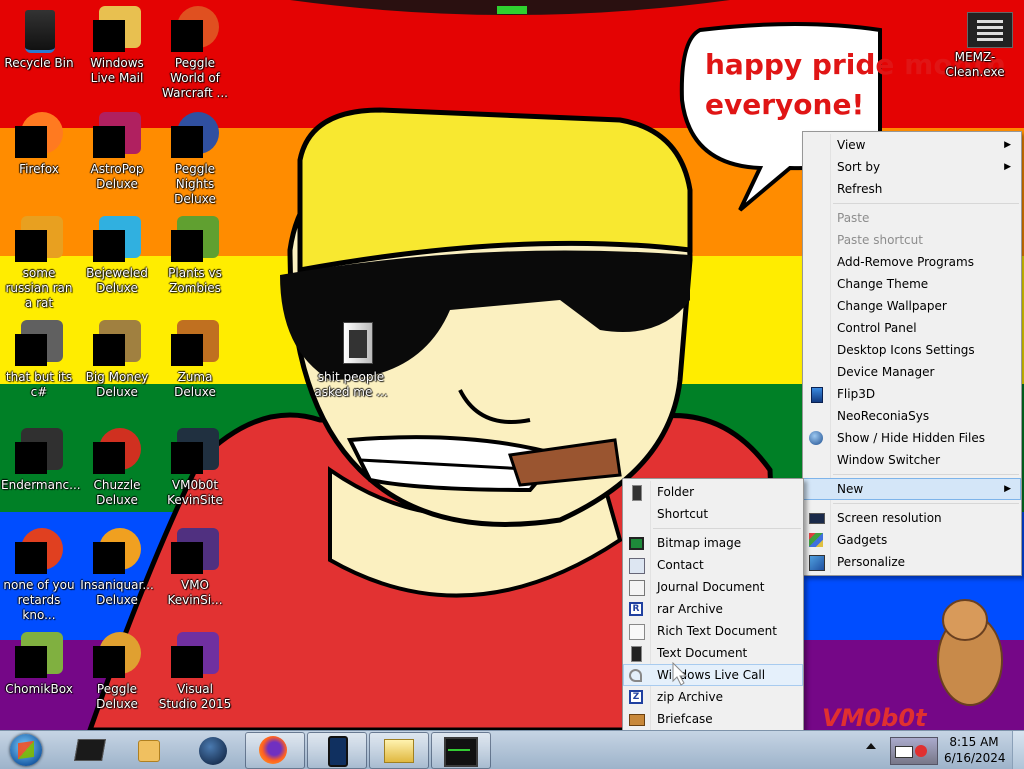 Image resolution: width=1024 pixels, height=769 pixels. Describe the element at coordinates (1018, 750) in the screenshot. I see `show-desktop-button` at that location.